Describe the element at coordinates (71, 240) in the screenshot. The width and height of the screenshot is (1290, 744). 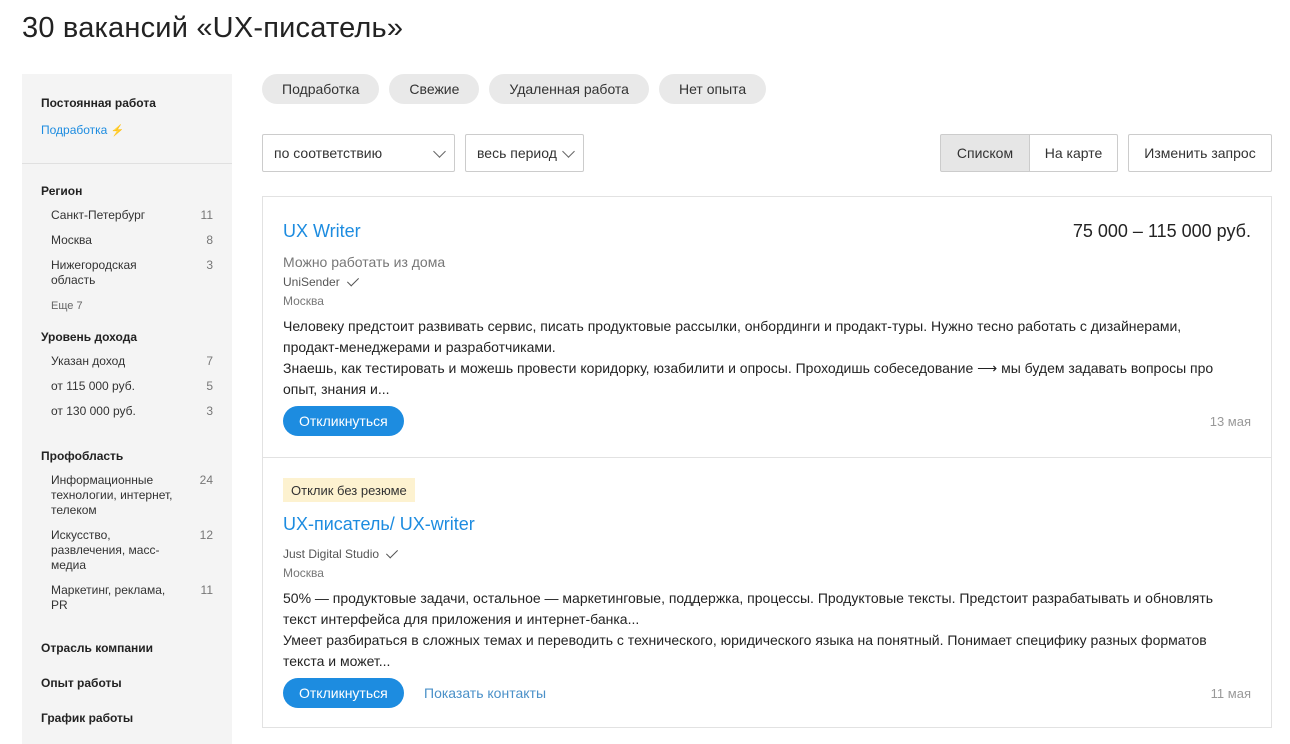
I see `region-item-label: Москва` at that location.